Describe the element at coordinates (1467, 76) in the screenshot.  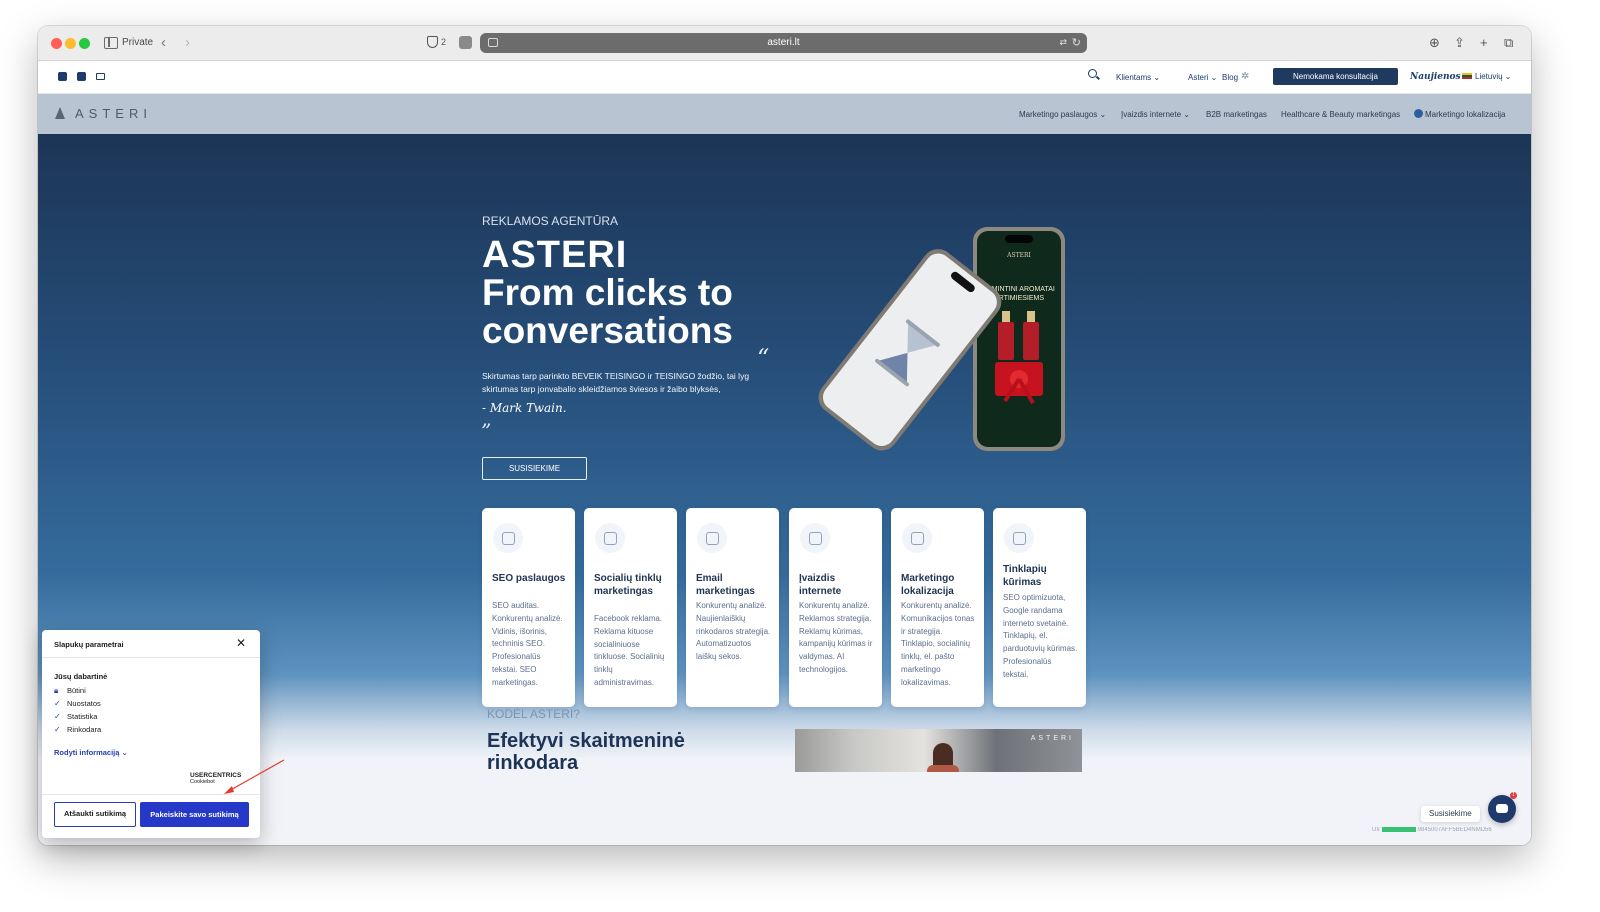
I see `lithuania-flag-icon` at that location.